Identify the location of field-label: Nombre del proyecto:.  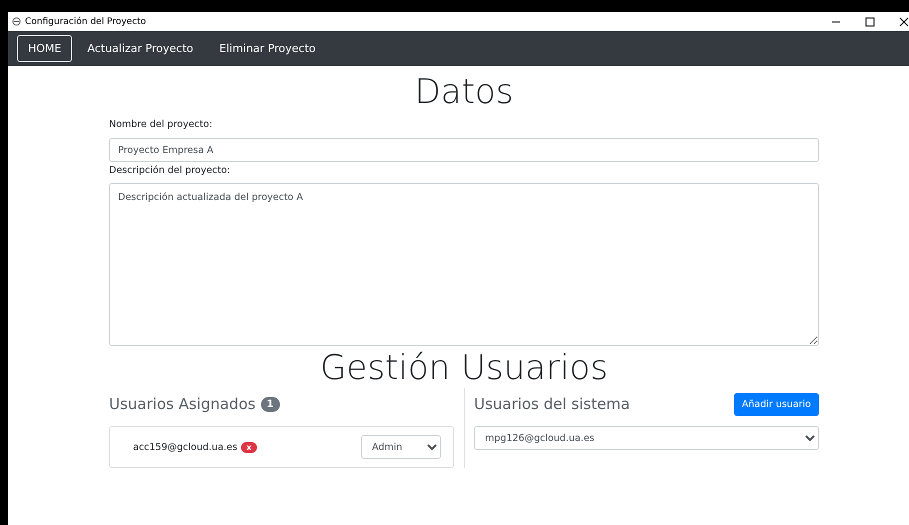
(161, 124).